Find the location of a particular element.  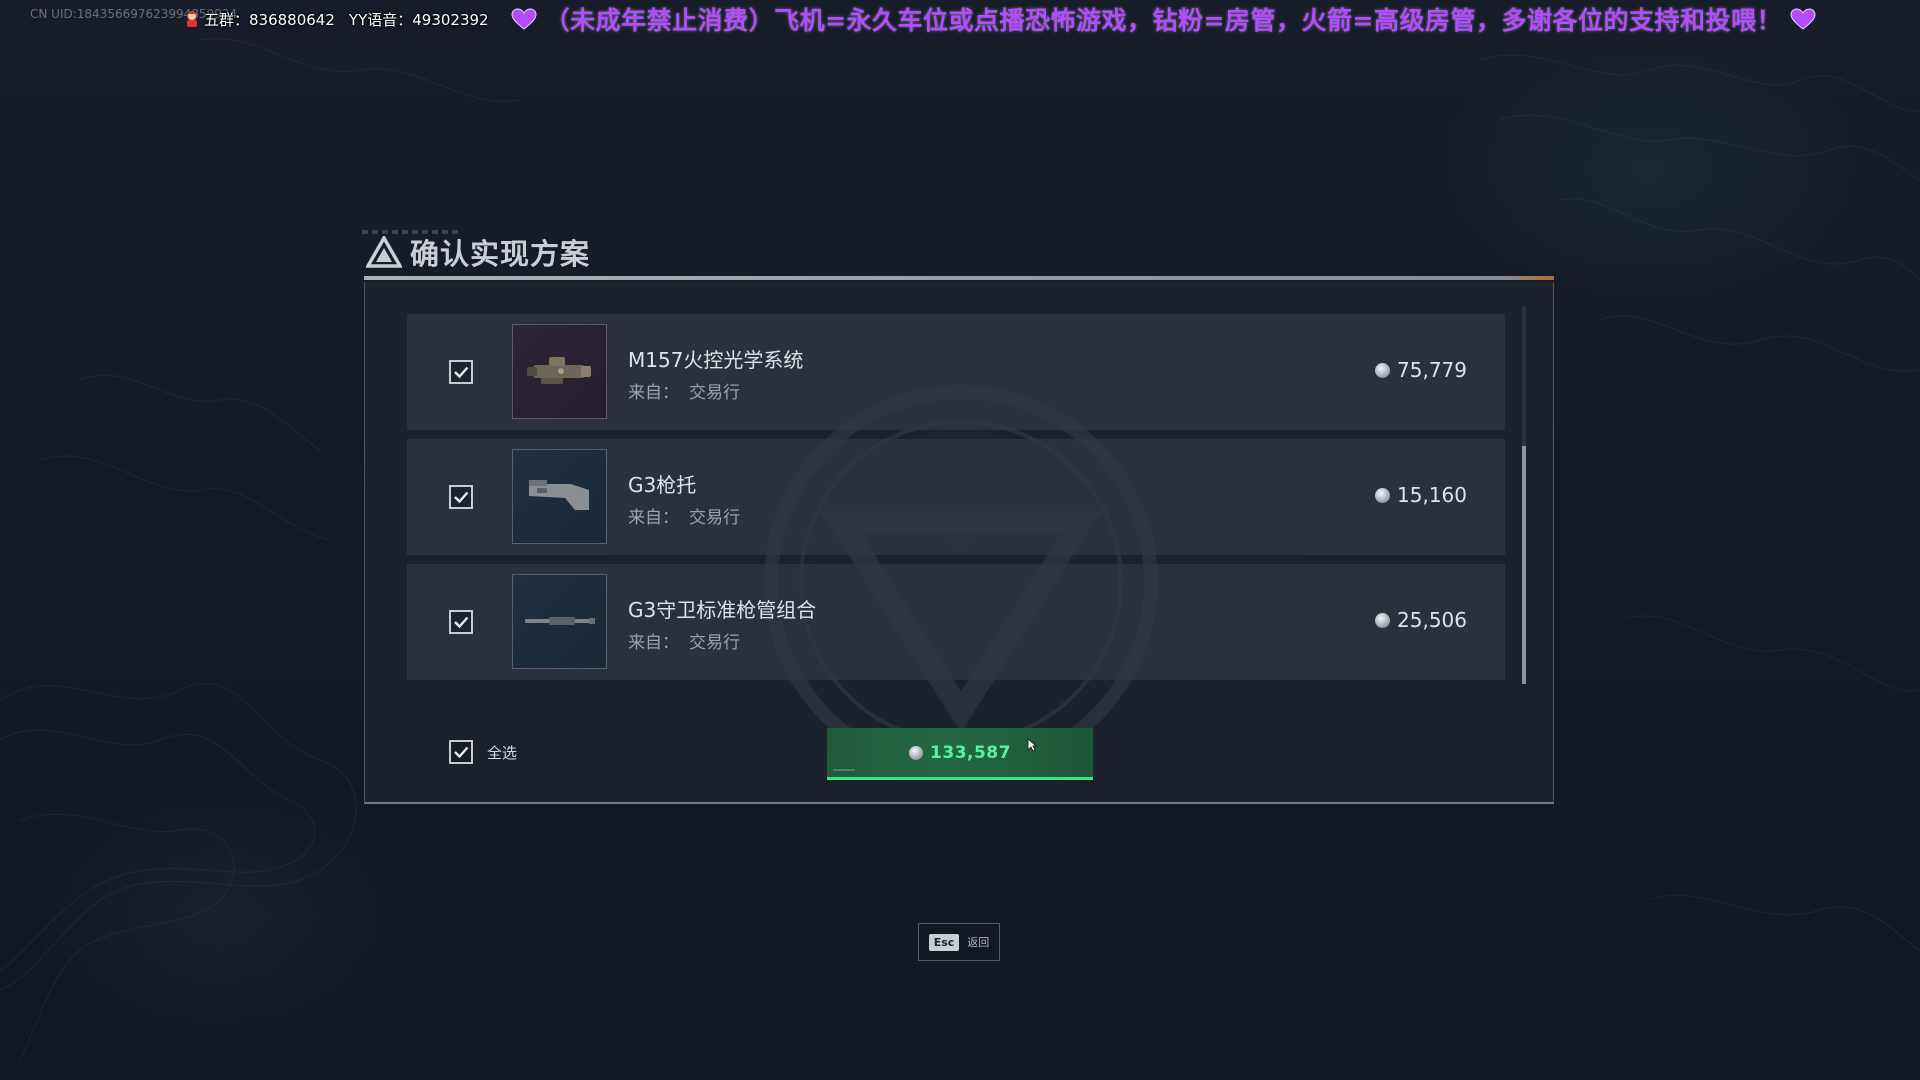

select-all-checkbox is located at coordinates (461, 752).